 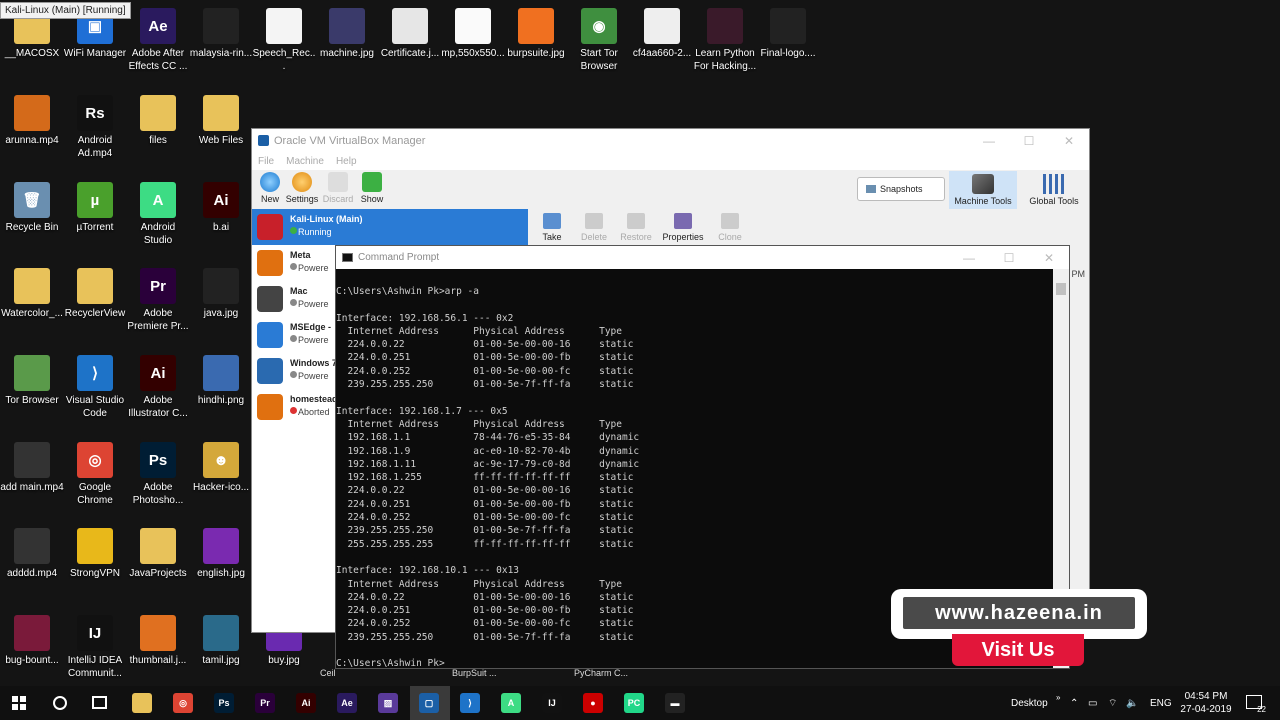 I want to click on os-icon, so click(x=270, y=299).